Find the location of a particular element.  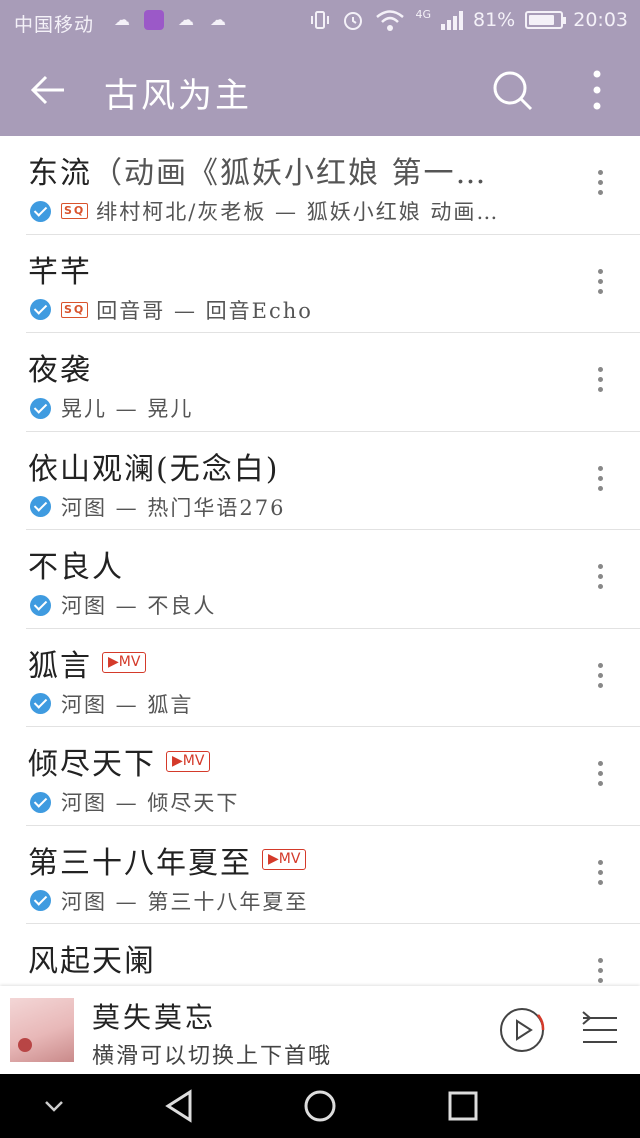

gallery-notification-icon is located at coordinates (154, 20).